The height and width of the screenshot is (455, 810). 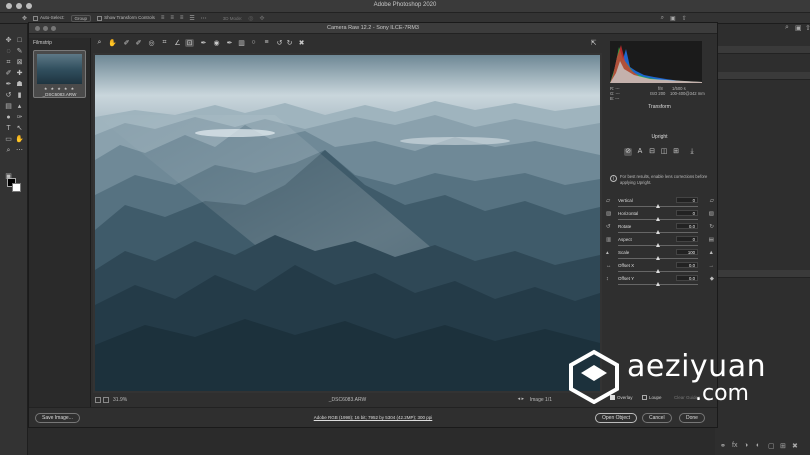 What do you see at coordinates (151, 43) in the screenshot?
I see `targeted-adjustment-tool-icon: ◎` at bounding box center [151, 43].